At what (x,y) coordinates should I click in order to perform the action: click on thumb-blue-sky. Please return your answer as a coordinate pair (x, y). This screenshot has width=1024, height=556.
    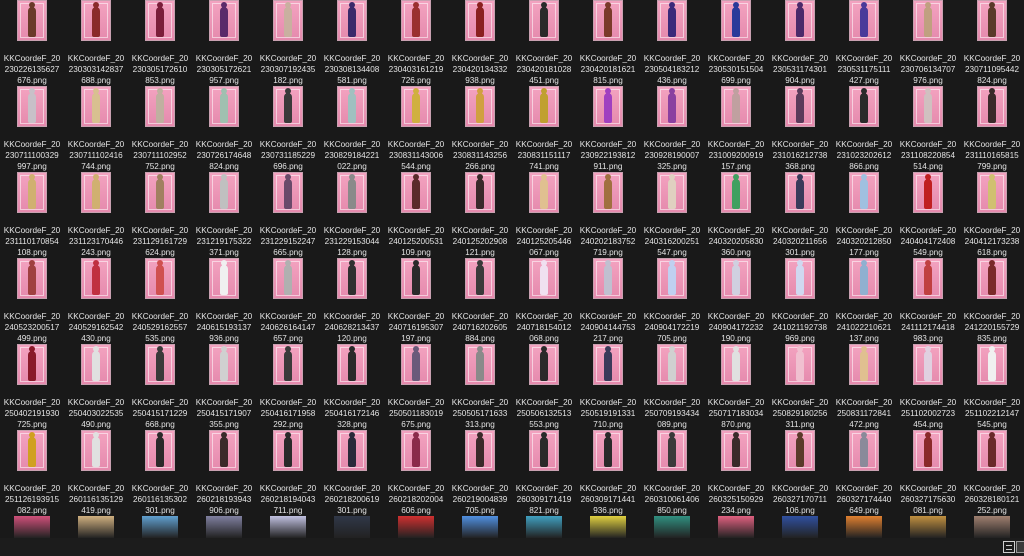
    Looking at the image, I should click on (480, 527).